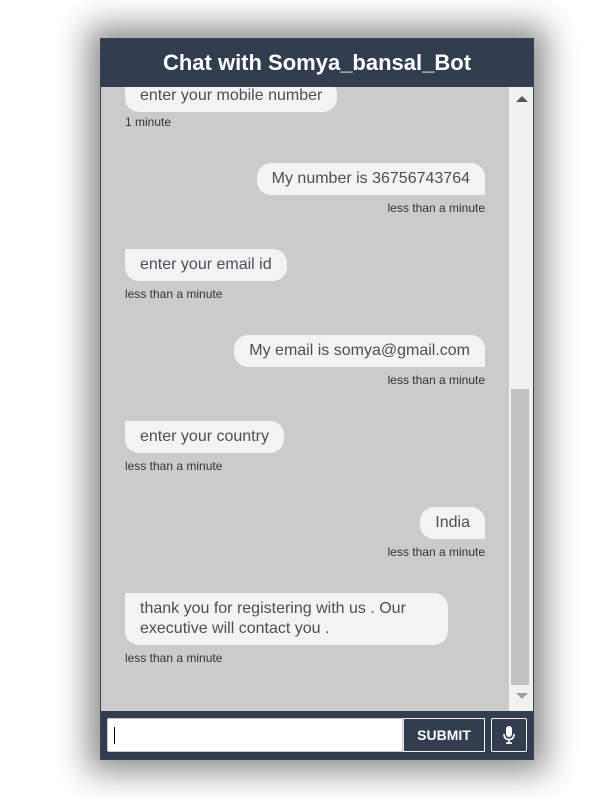 The image size is (612, 799). I want to click on chat-header: Chat with Somya_bansal_Bot, so click(317, 63).